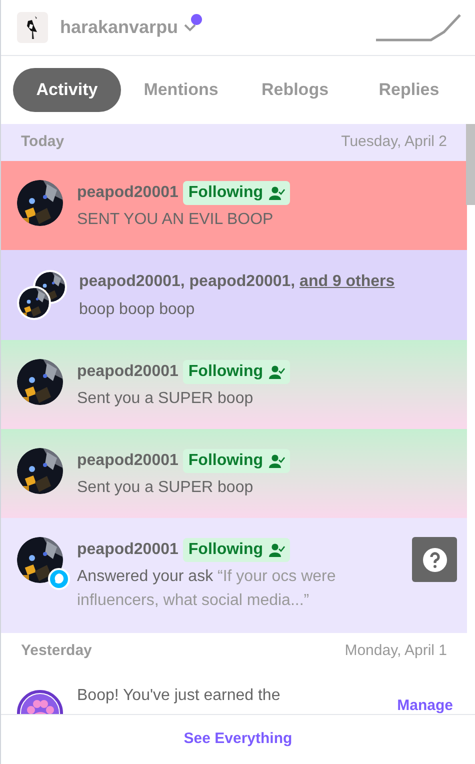 The width and height of the screenshot is (475, 764). What do you see at coordinates (137, 310) in the screenshot?
I see `notification-text: boop boop boop` at bounding box center [137, 310].